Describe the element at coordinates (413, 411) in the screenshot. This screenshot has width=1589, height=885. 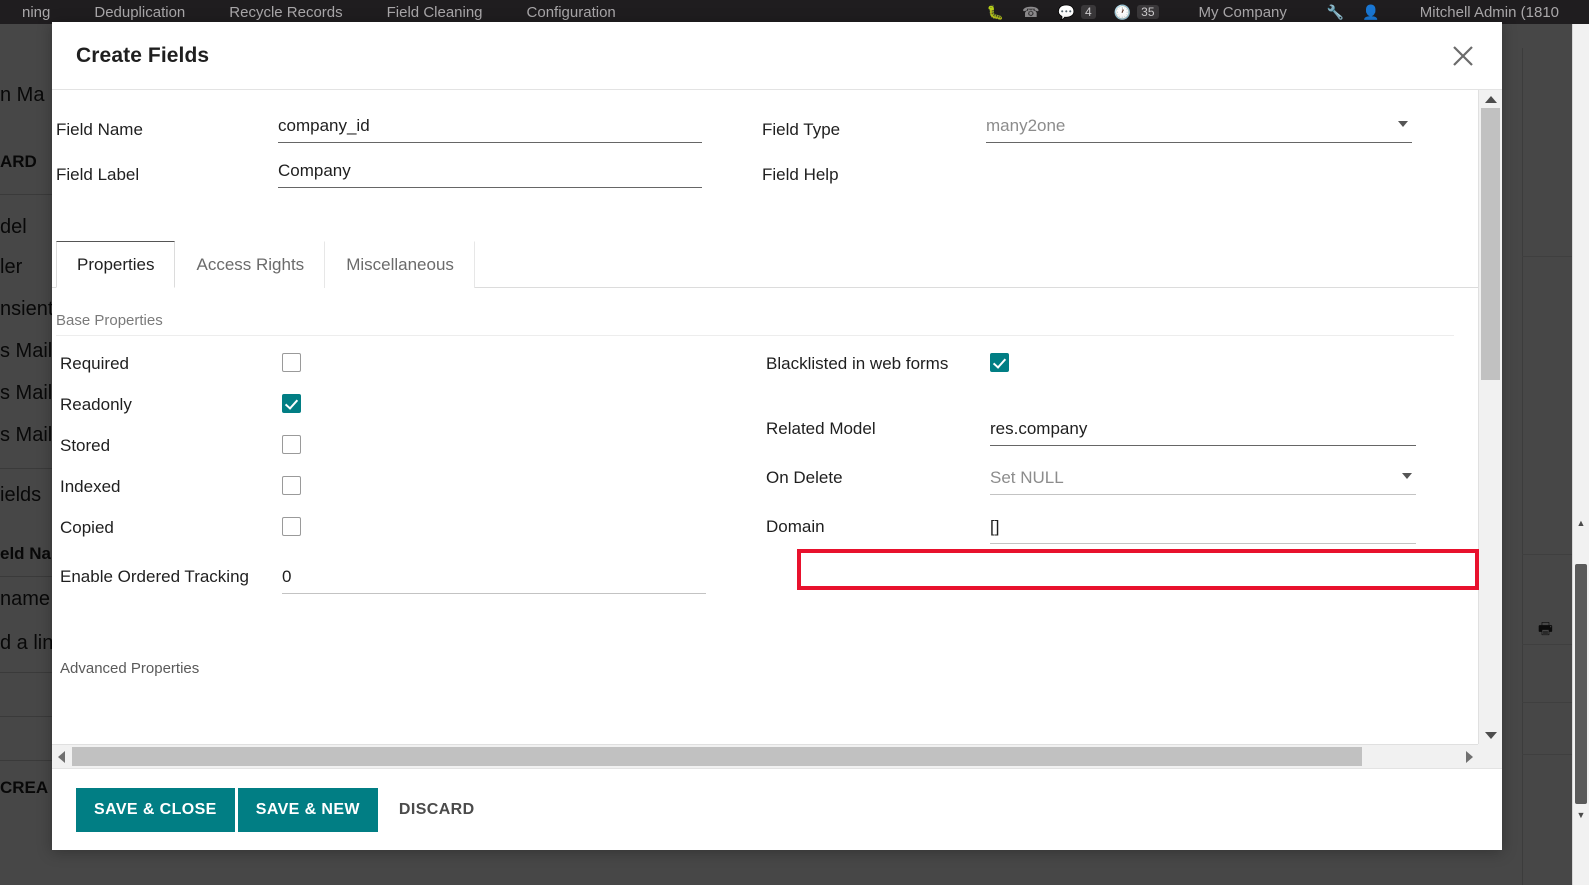
I see `property-row-readonly: Readonly` at that location.